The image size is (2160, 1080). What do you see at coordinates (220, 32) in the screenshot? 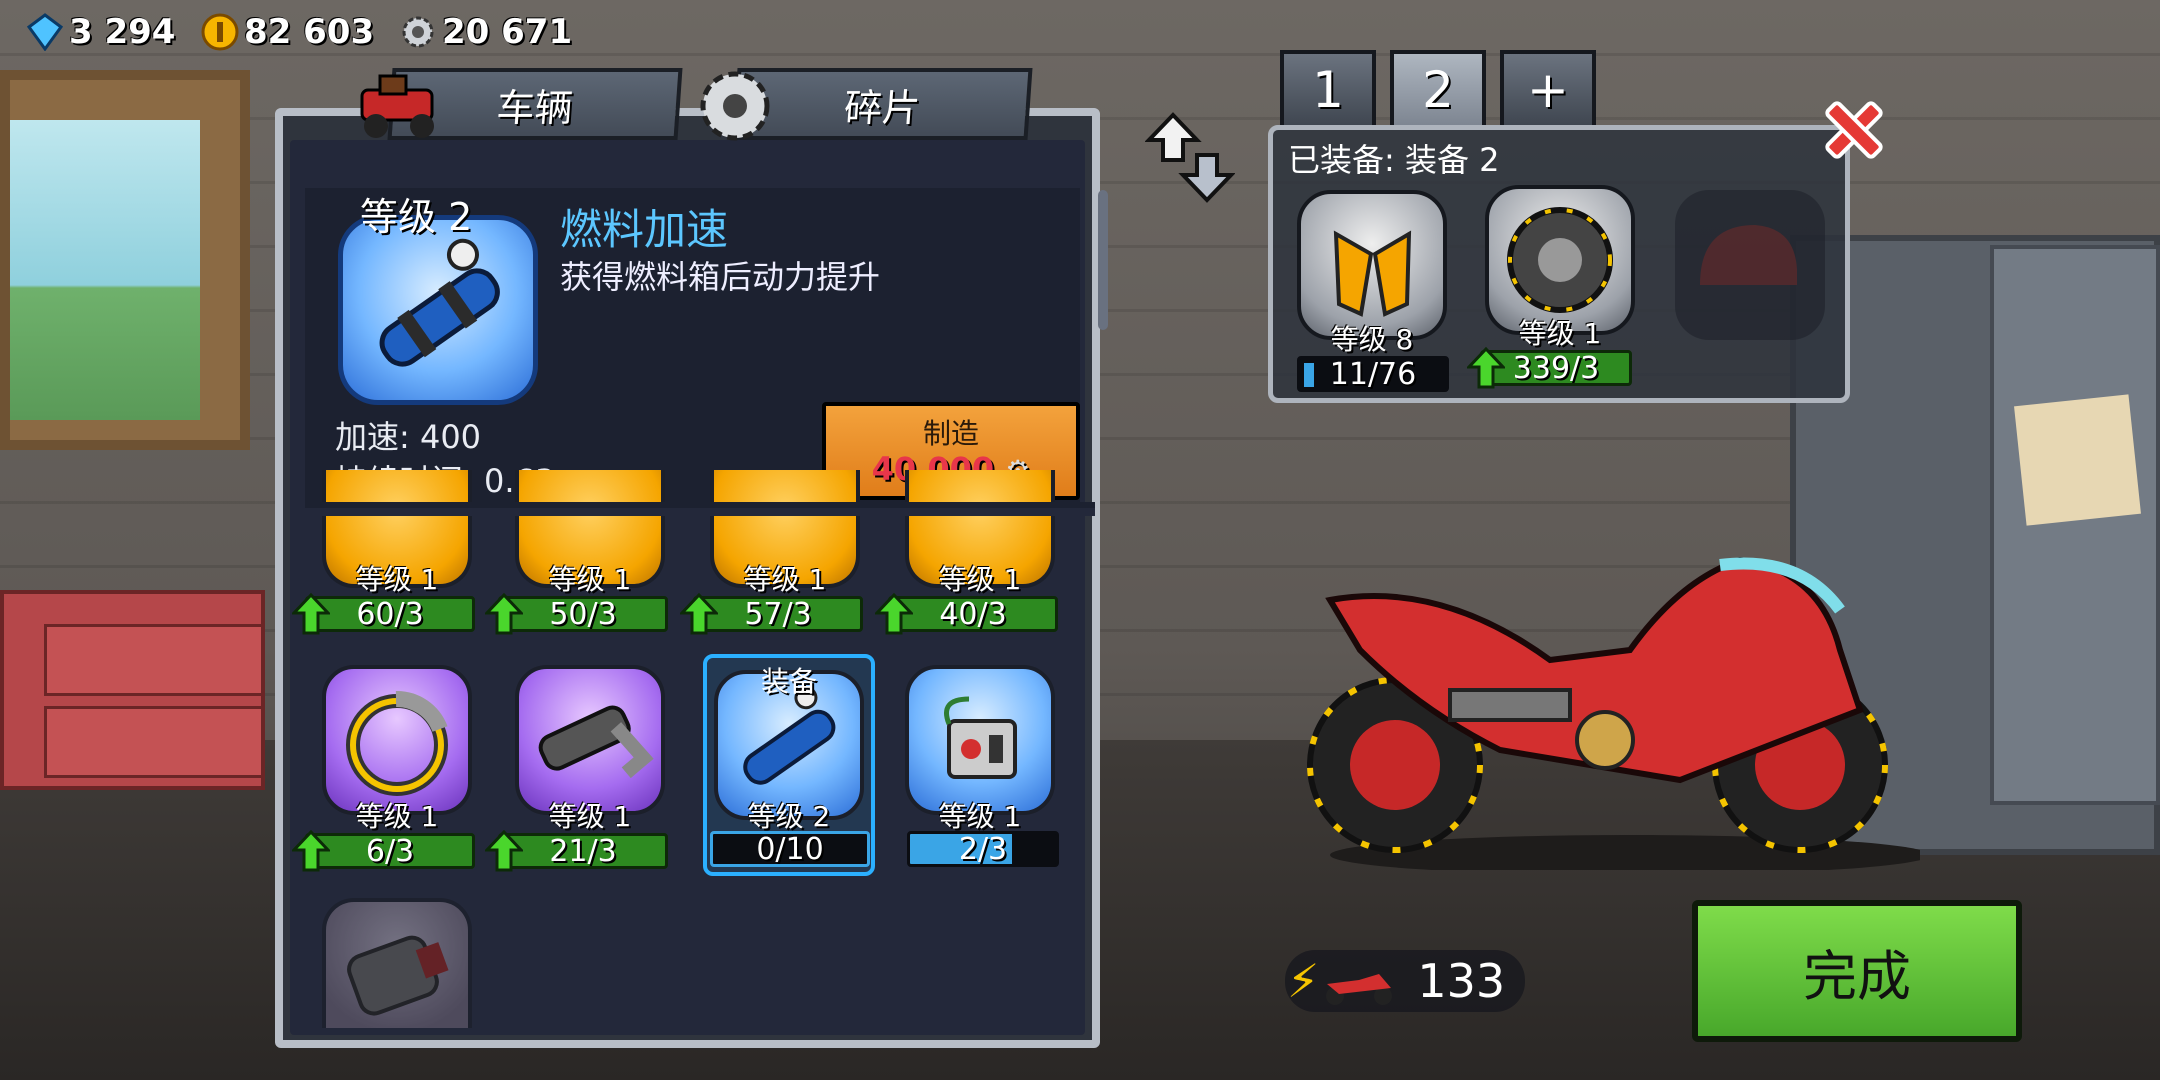
I see `coin-icon` at bounding box center [220, 32].